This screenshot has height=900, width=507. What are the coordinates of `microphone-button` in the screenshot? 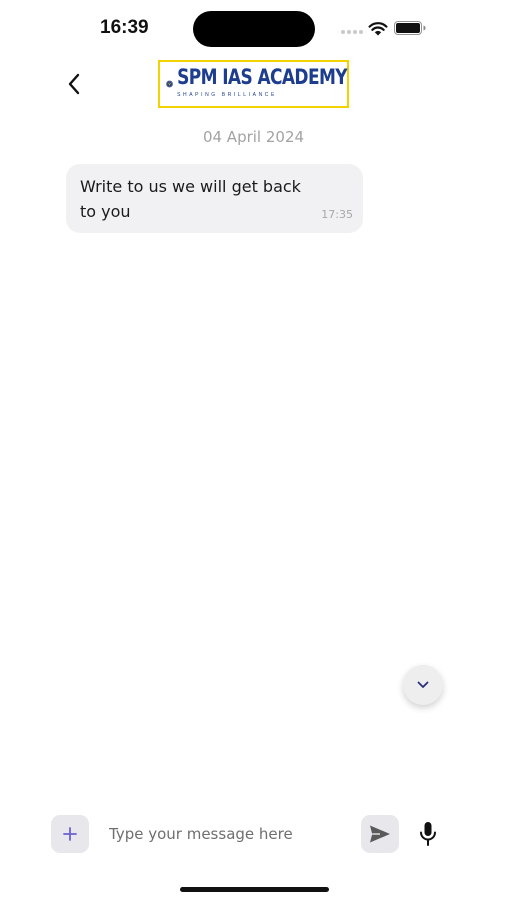 It's located at (428, 834).